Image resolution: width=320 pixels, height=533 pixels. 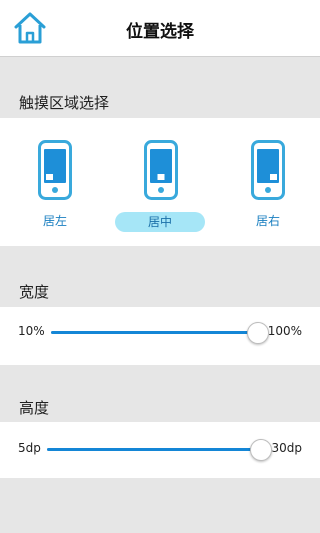 I want to click on height-section-label: 高度, so click(x=34, y=408).